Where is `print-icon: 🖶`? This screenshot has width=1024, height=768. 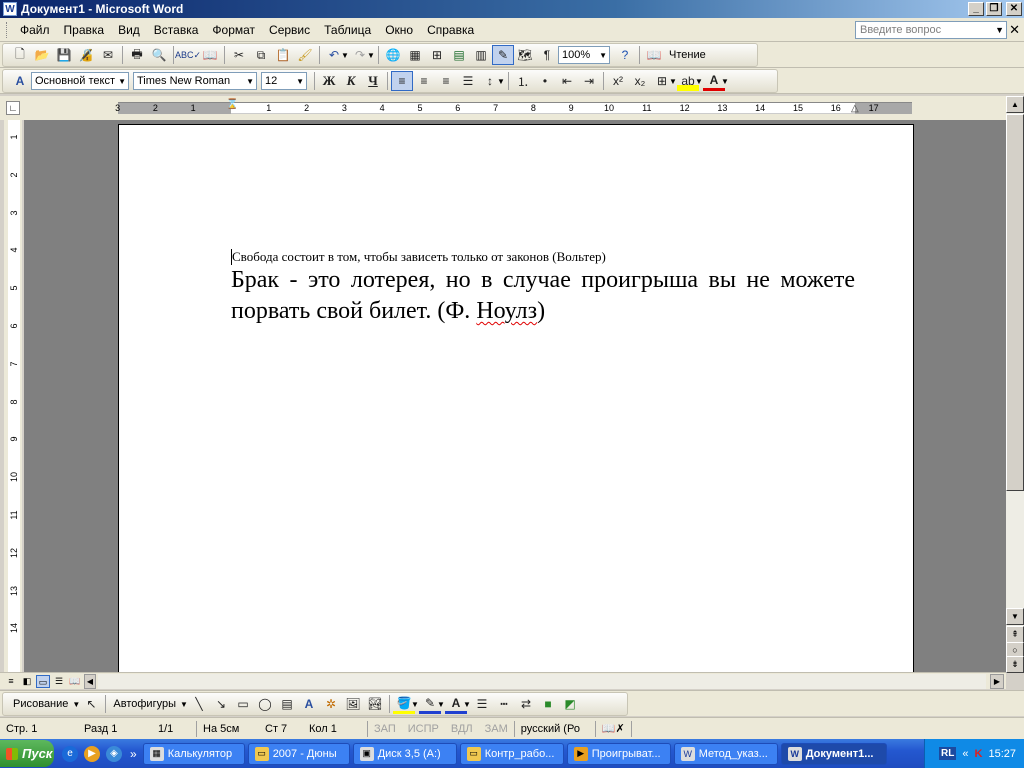
print-icon: 🖶 is located at coordinates (137, 55).